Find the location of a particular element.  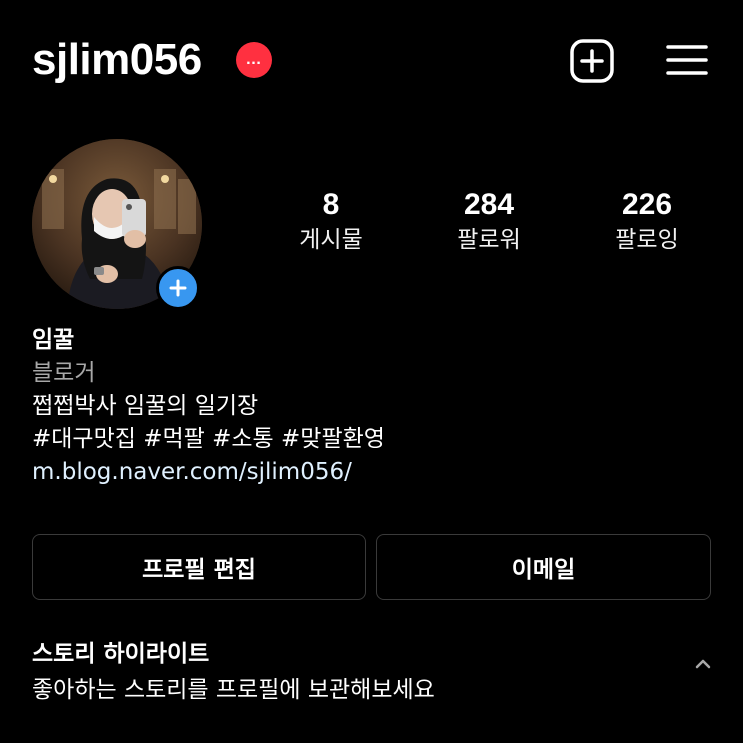

plus-square-icon is located at coordinates (592, 61).